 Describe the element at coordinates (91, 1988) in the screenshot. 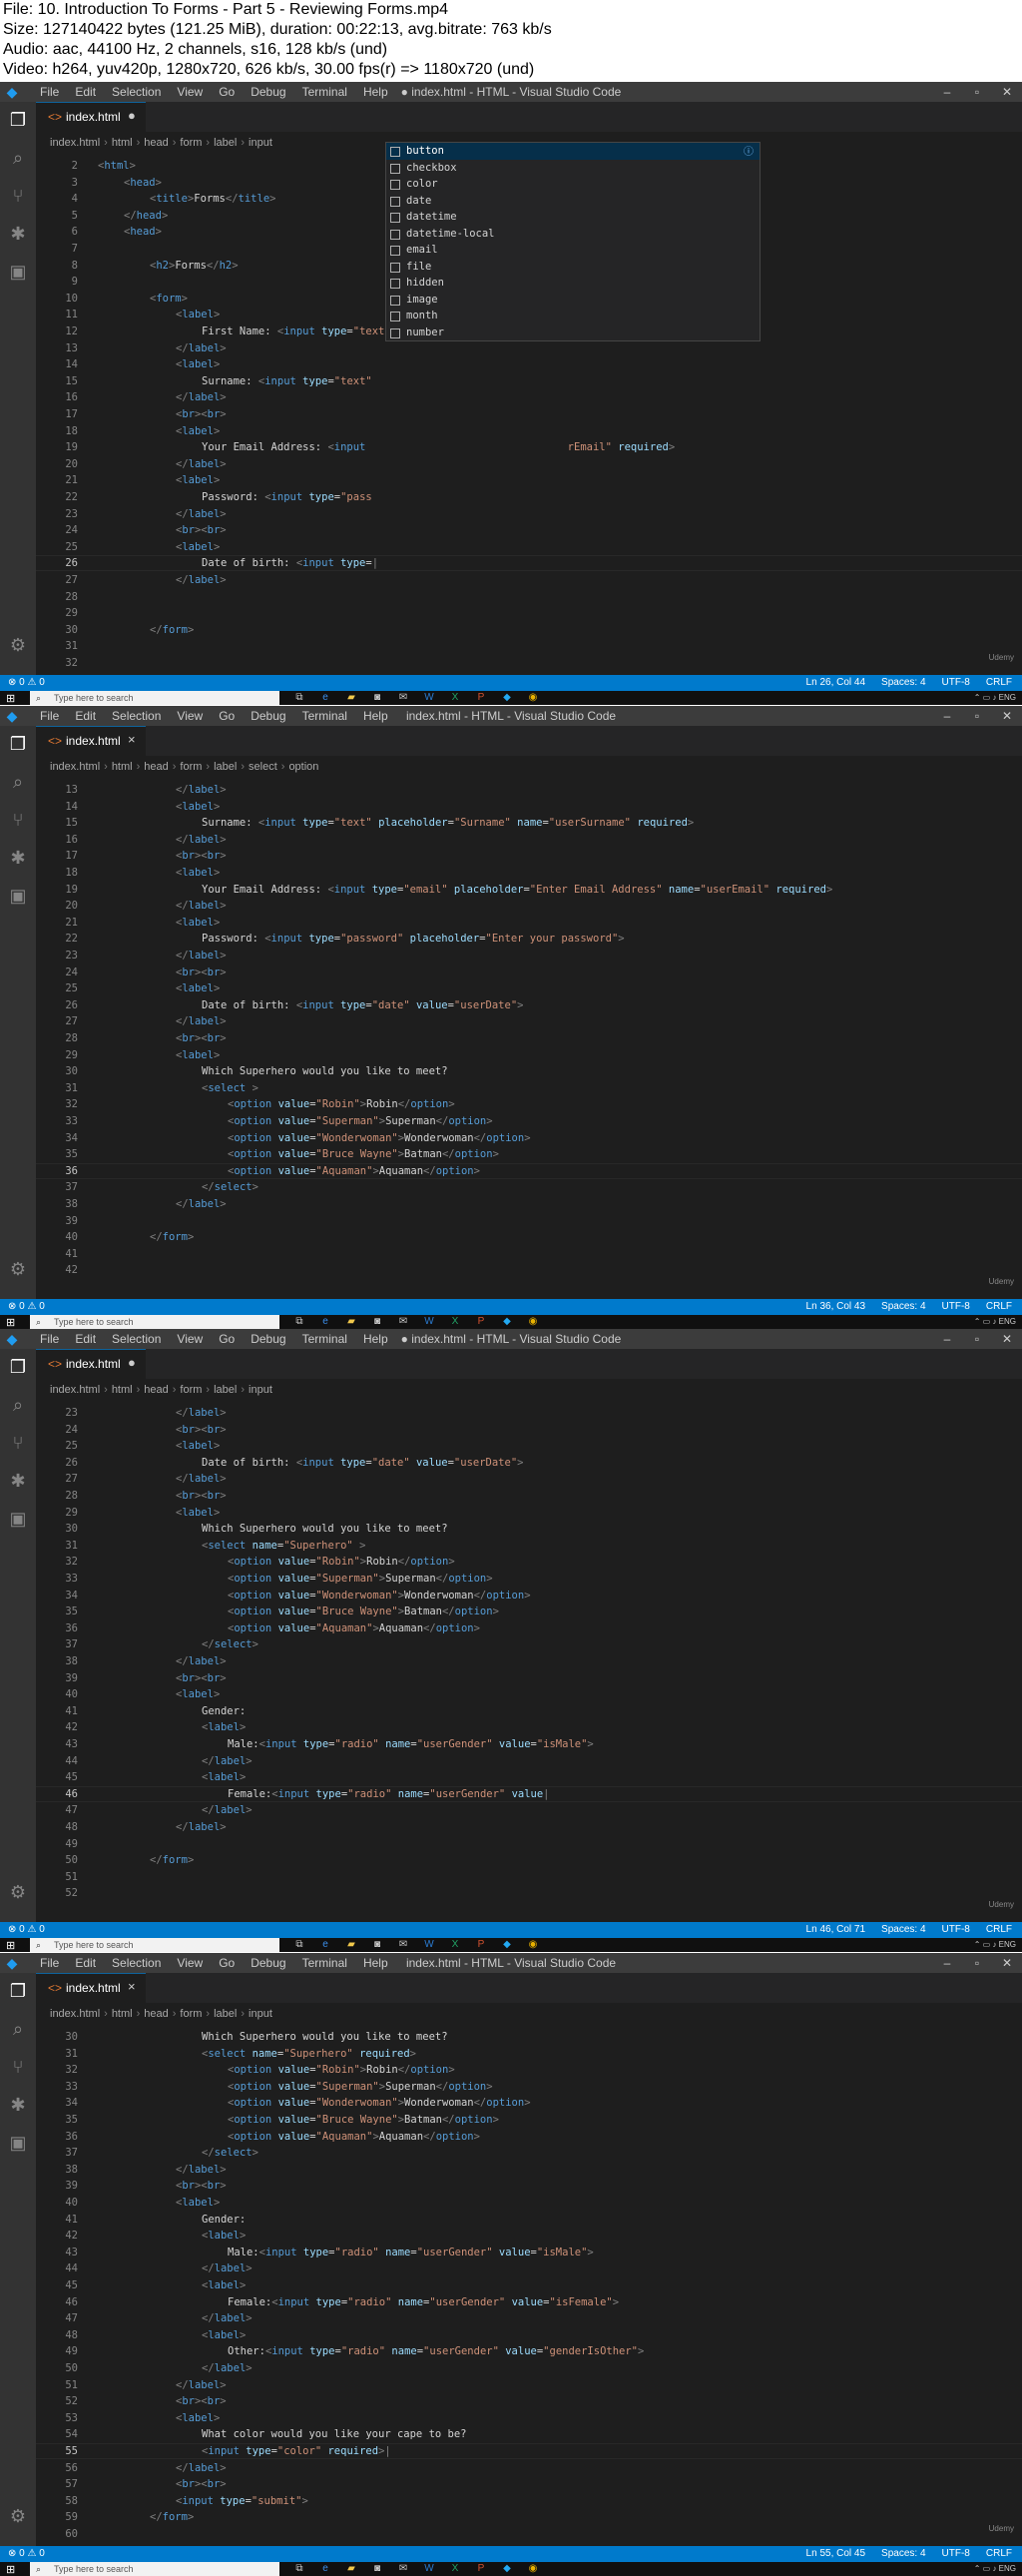

I see `tab-index-html: <> index.html ×` at that location.